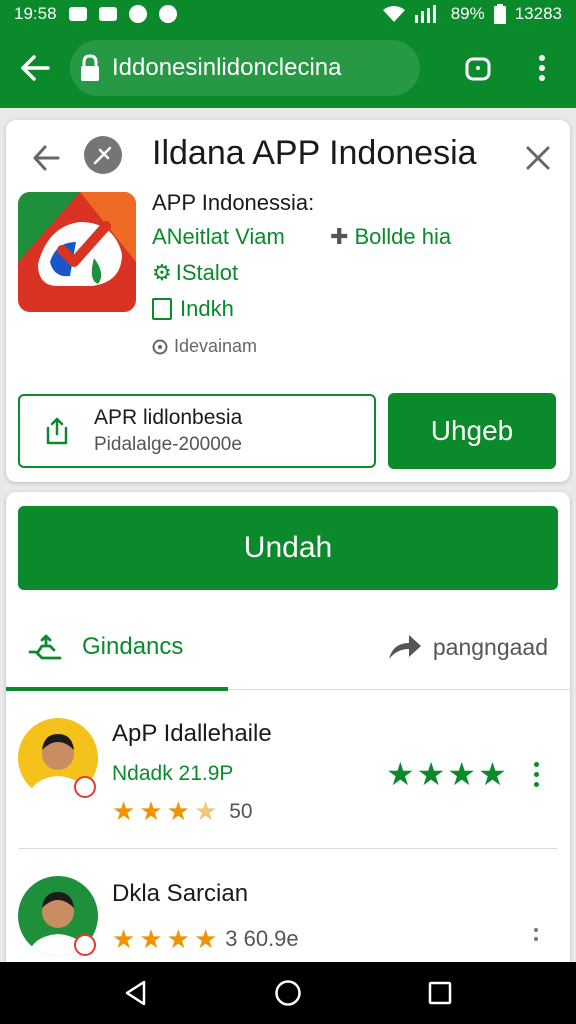 The height and width of the screenshot is (1024, 576). I want to click on bundle-label: Bollde hia, so click(403, 236).